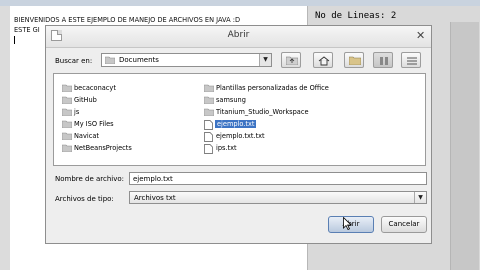 The image size is (480, 270). I want to click on close-icon: ✕, so click(420, 35).